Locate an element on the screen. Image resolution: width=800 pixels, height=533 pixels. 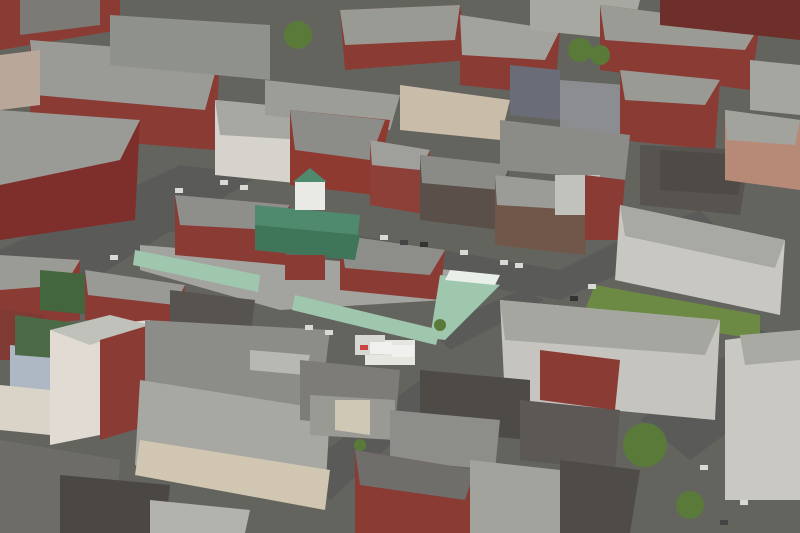
white-apartment-building is located at coordinates (100, 380).